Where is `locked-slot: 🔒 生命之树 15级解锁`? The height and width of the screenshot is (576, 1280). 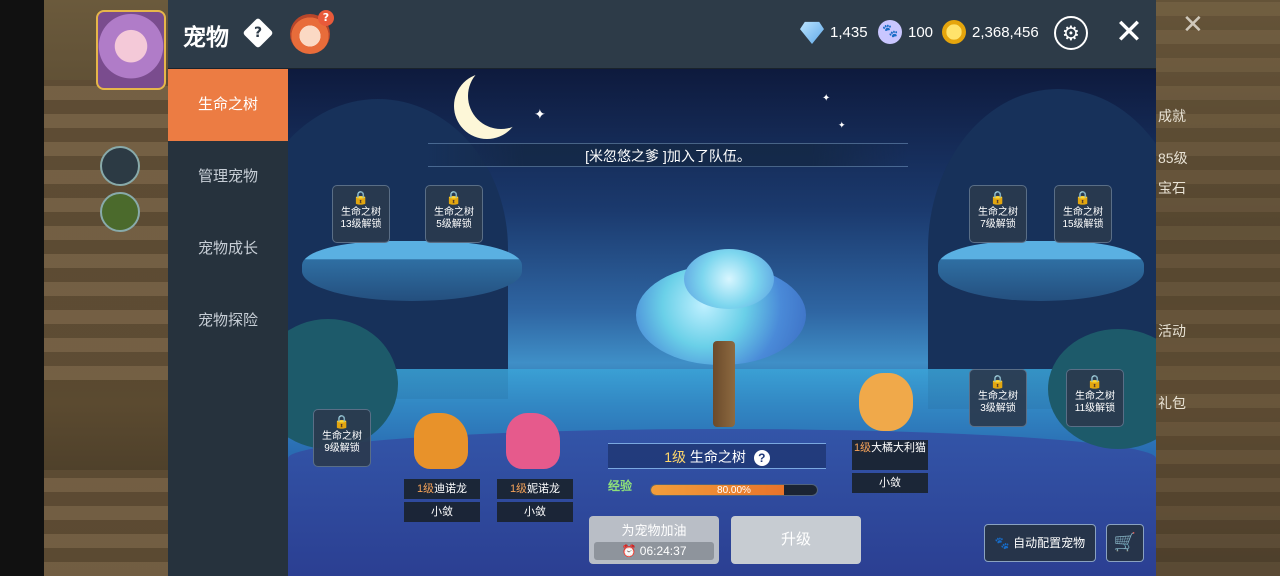
locked-slot: 🔒 生命之树 15级解锁 is located at coordinates (1083, 214).